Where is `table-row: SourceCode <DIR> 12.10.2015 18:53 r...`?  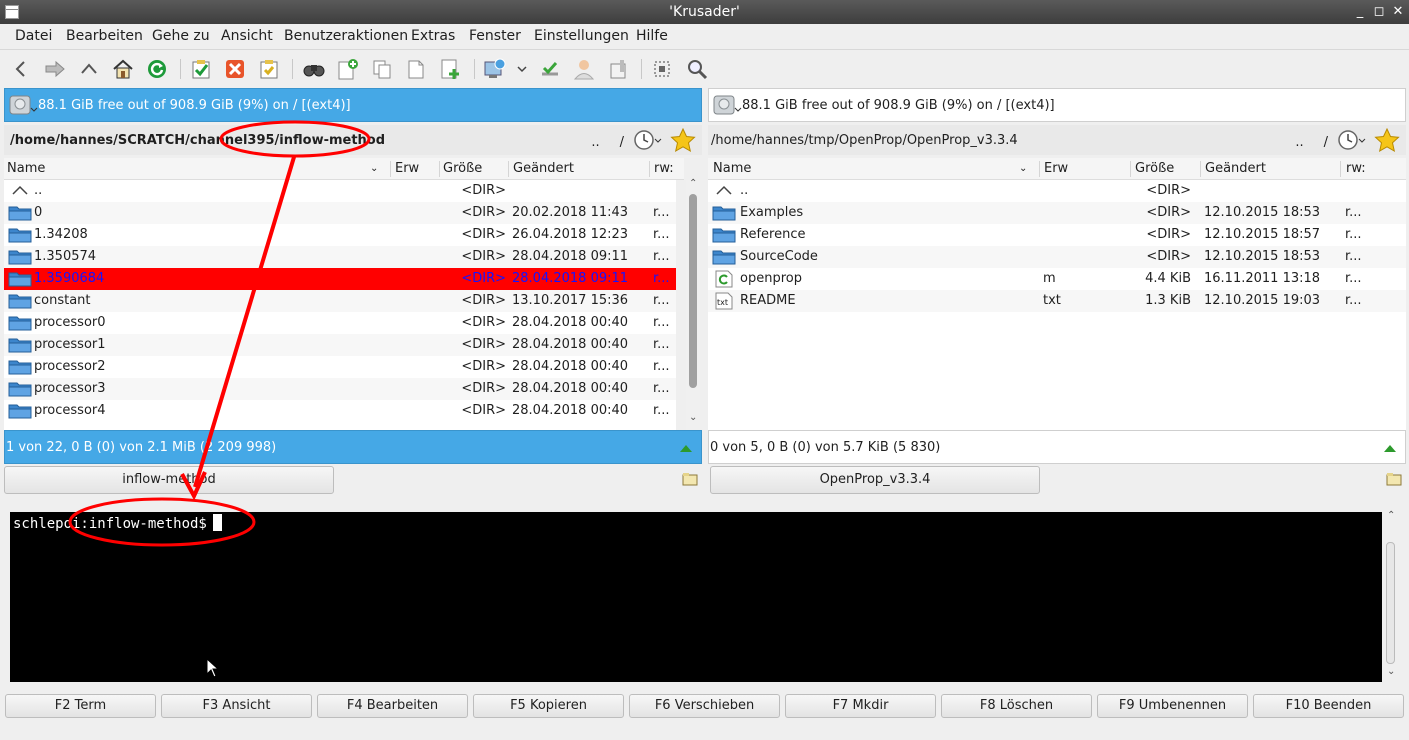
table-row: SourceCode <DIR> 12.10.2015 18:53 r... is located at coordinates (1057, 257).